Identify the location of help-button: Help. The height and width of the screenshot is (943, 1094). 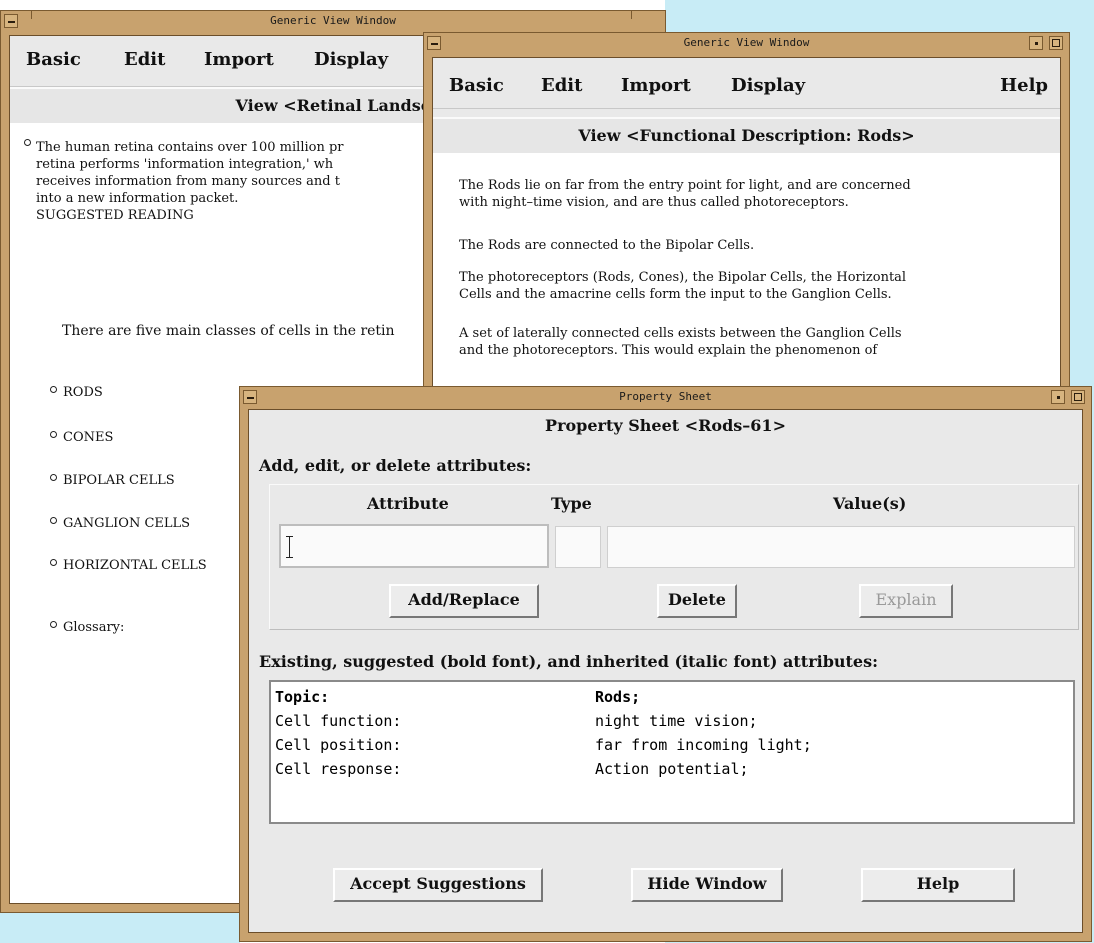
(938, 885).